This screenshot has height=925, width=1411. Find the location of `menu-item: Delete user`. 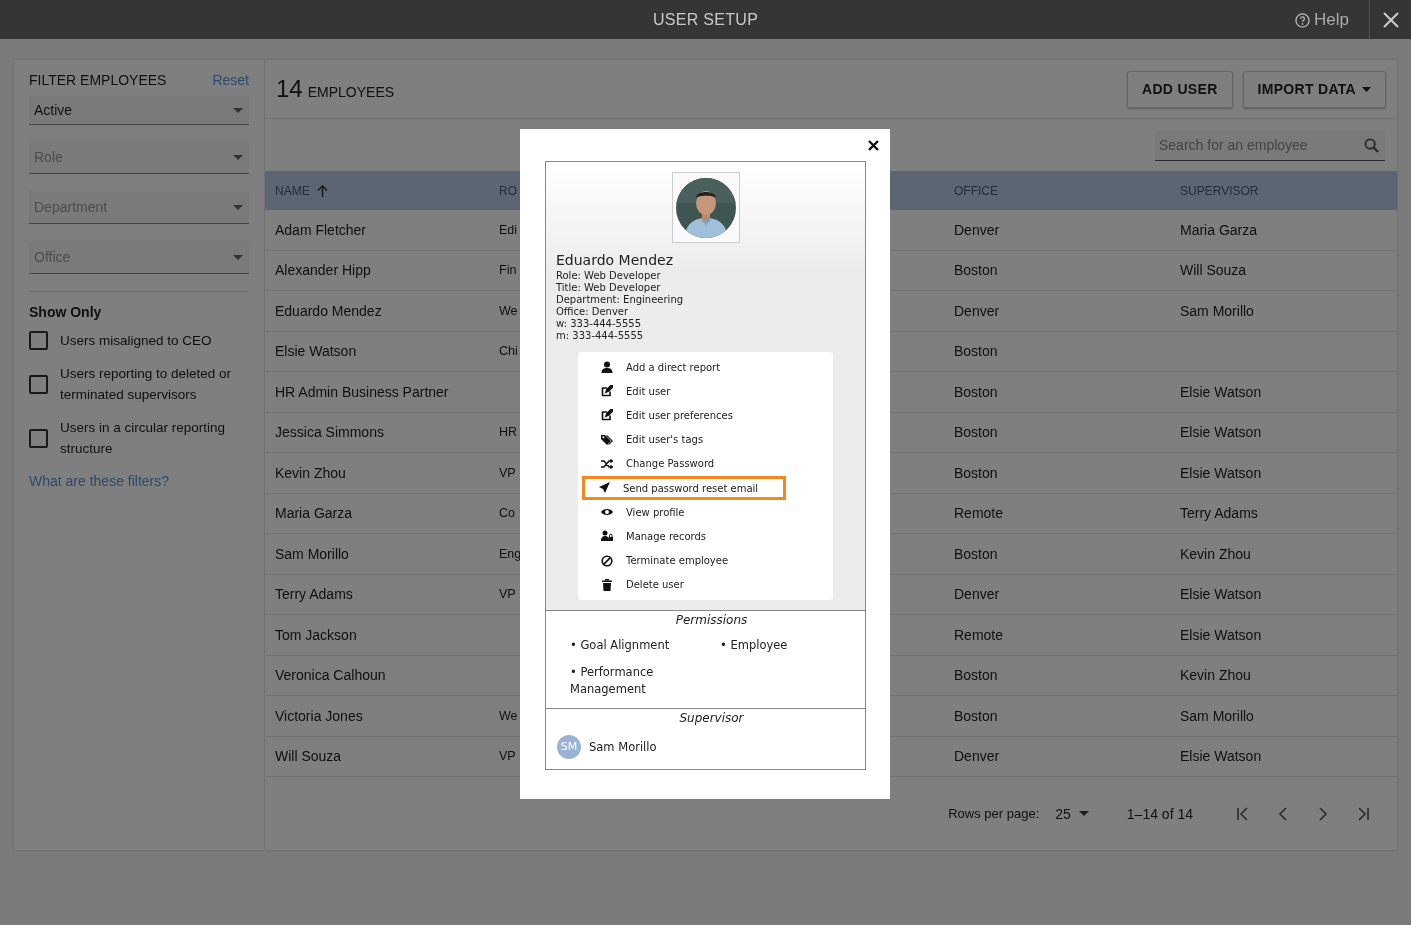

menu-item: Delete user is located at coordinates (684, 584).